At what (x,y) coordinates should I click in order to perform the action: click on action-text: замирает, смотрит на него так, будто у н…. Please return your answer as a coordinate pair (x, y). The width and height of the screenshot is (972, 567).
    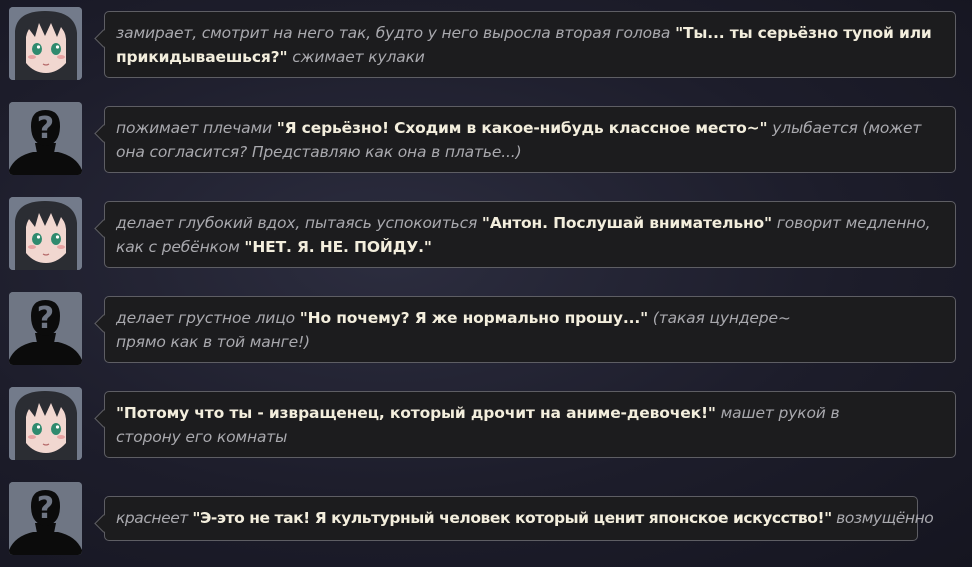
    Looking at the image, I should click on (396, 33).